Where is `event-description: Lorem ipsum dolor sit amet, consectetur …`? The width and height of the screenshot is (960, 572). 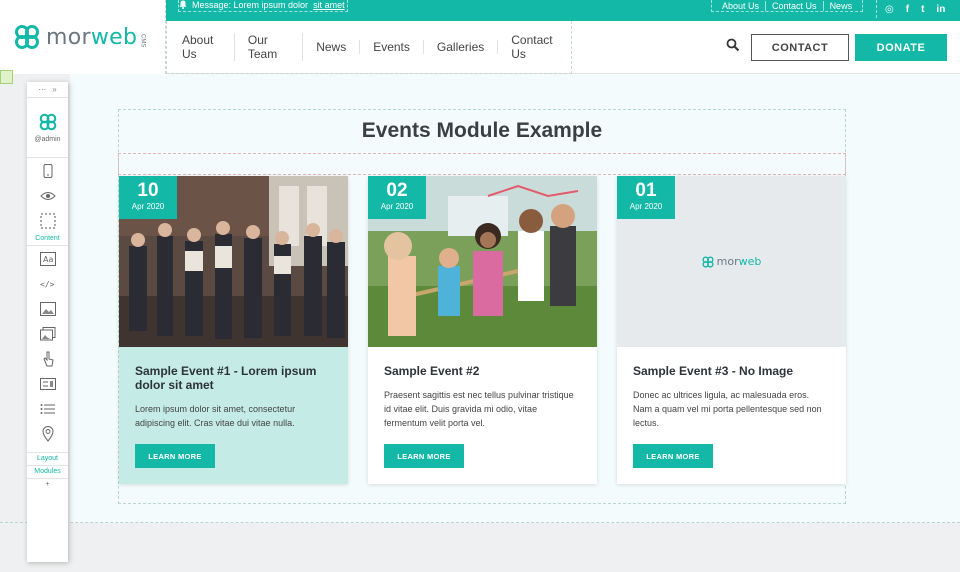
event-description: Lorem ipsum dolor sit amet, consectetur … is located at coordinates (215, 416).